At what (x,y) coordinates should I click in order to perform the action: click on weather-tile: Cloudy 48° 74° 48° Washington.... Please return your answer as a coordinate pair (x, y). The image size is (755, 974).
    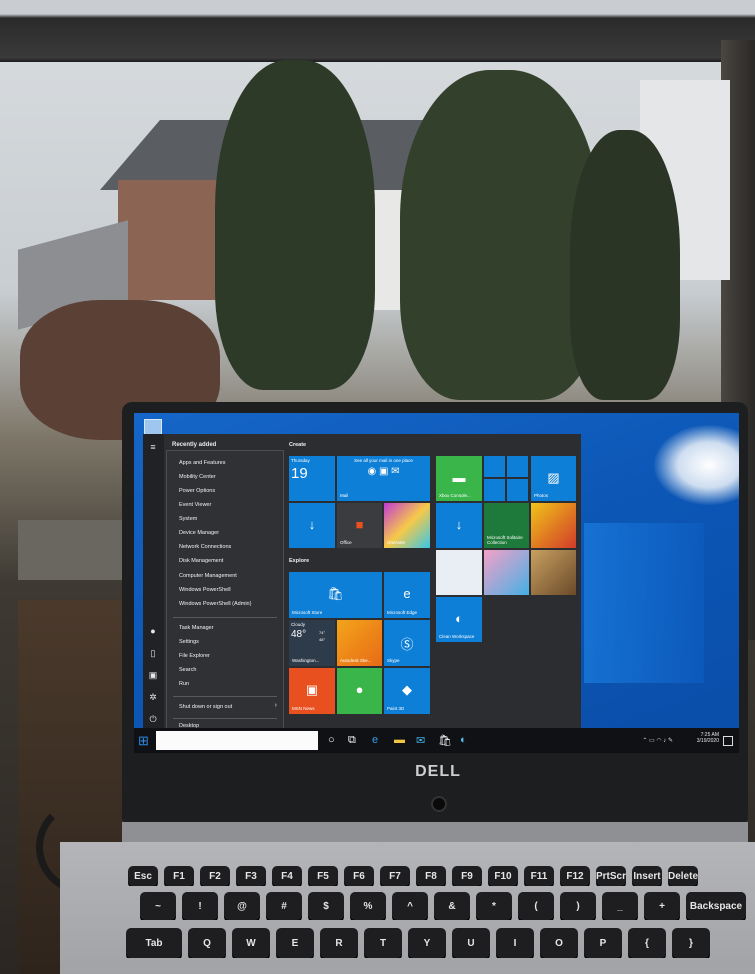
    Looking at the image, I should click on (312, 643).